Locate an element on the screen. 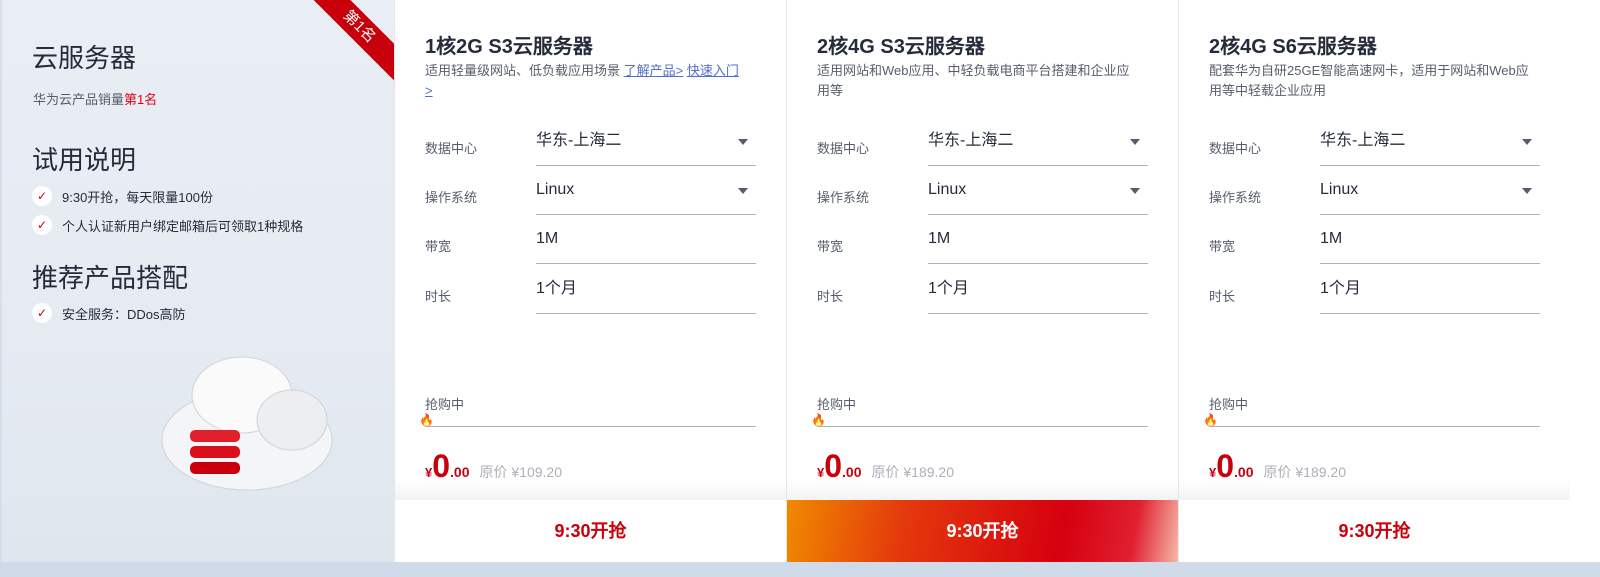 This screenshot has width=1600, height=577. original-price: 原价 ¥109.20 is located at coordinates (521, 472).